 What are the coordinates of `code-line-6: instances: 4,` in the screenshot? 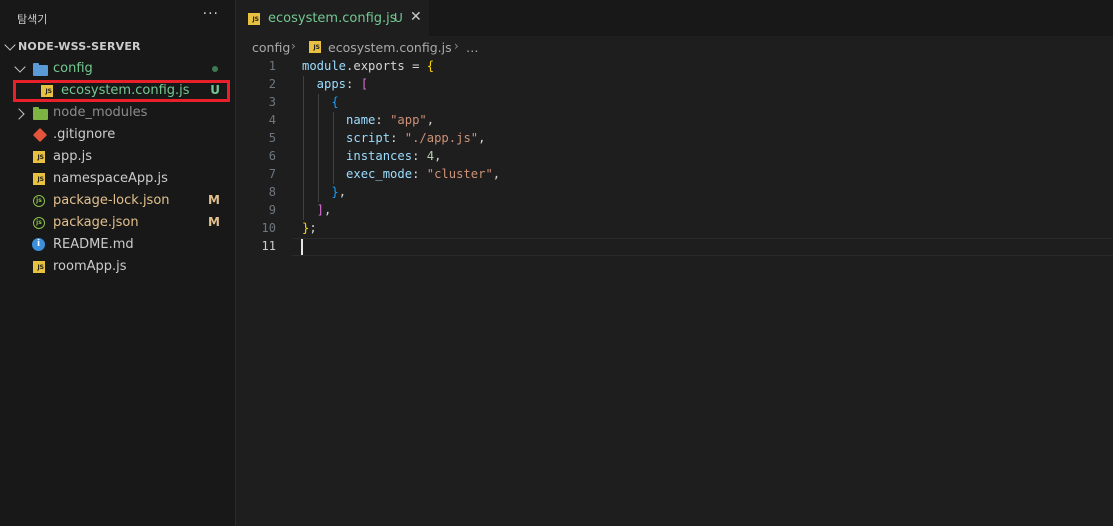 It's located at (372, 156).